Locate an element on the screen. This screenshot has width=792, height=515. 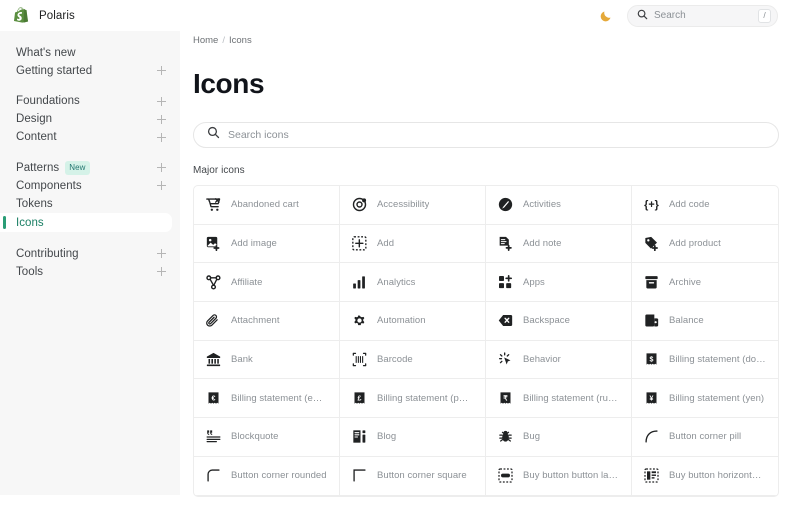
sidebar-item-tokens: Tokens is located at coordinates (90, 204).